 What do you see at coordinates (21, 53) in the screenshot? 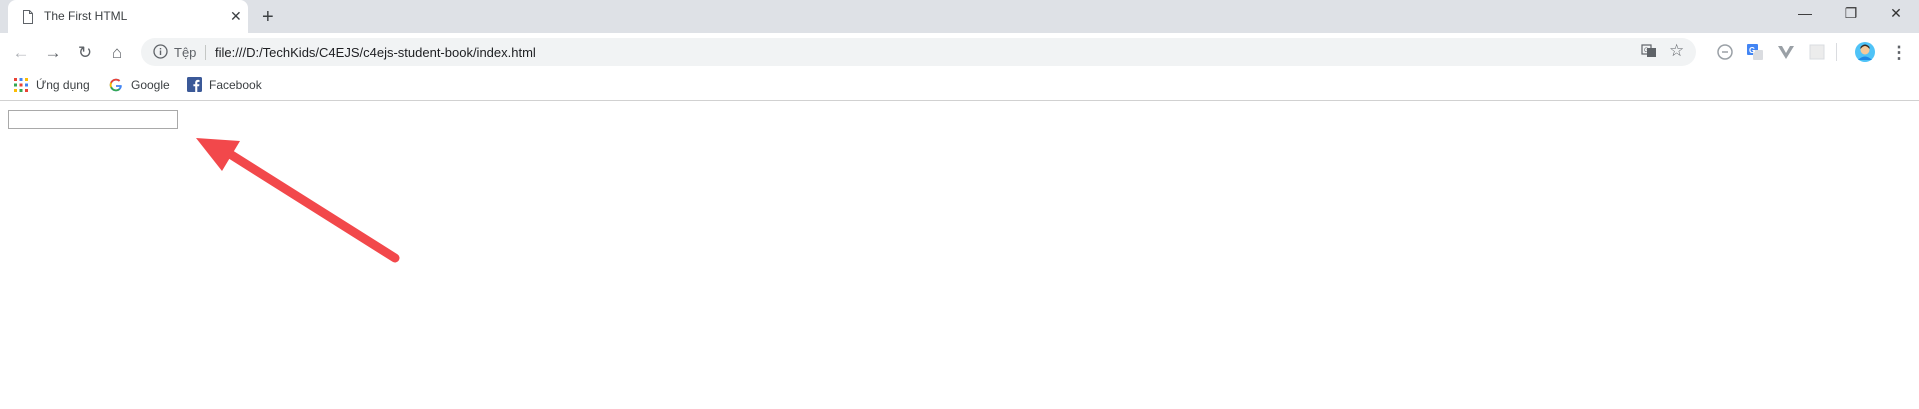
I see `back-button: ←` at bounding box center [21, 53].